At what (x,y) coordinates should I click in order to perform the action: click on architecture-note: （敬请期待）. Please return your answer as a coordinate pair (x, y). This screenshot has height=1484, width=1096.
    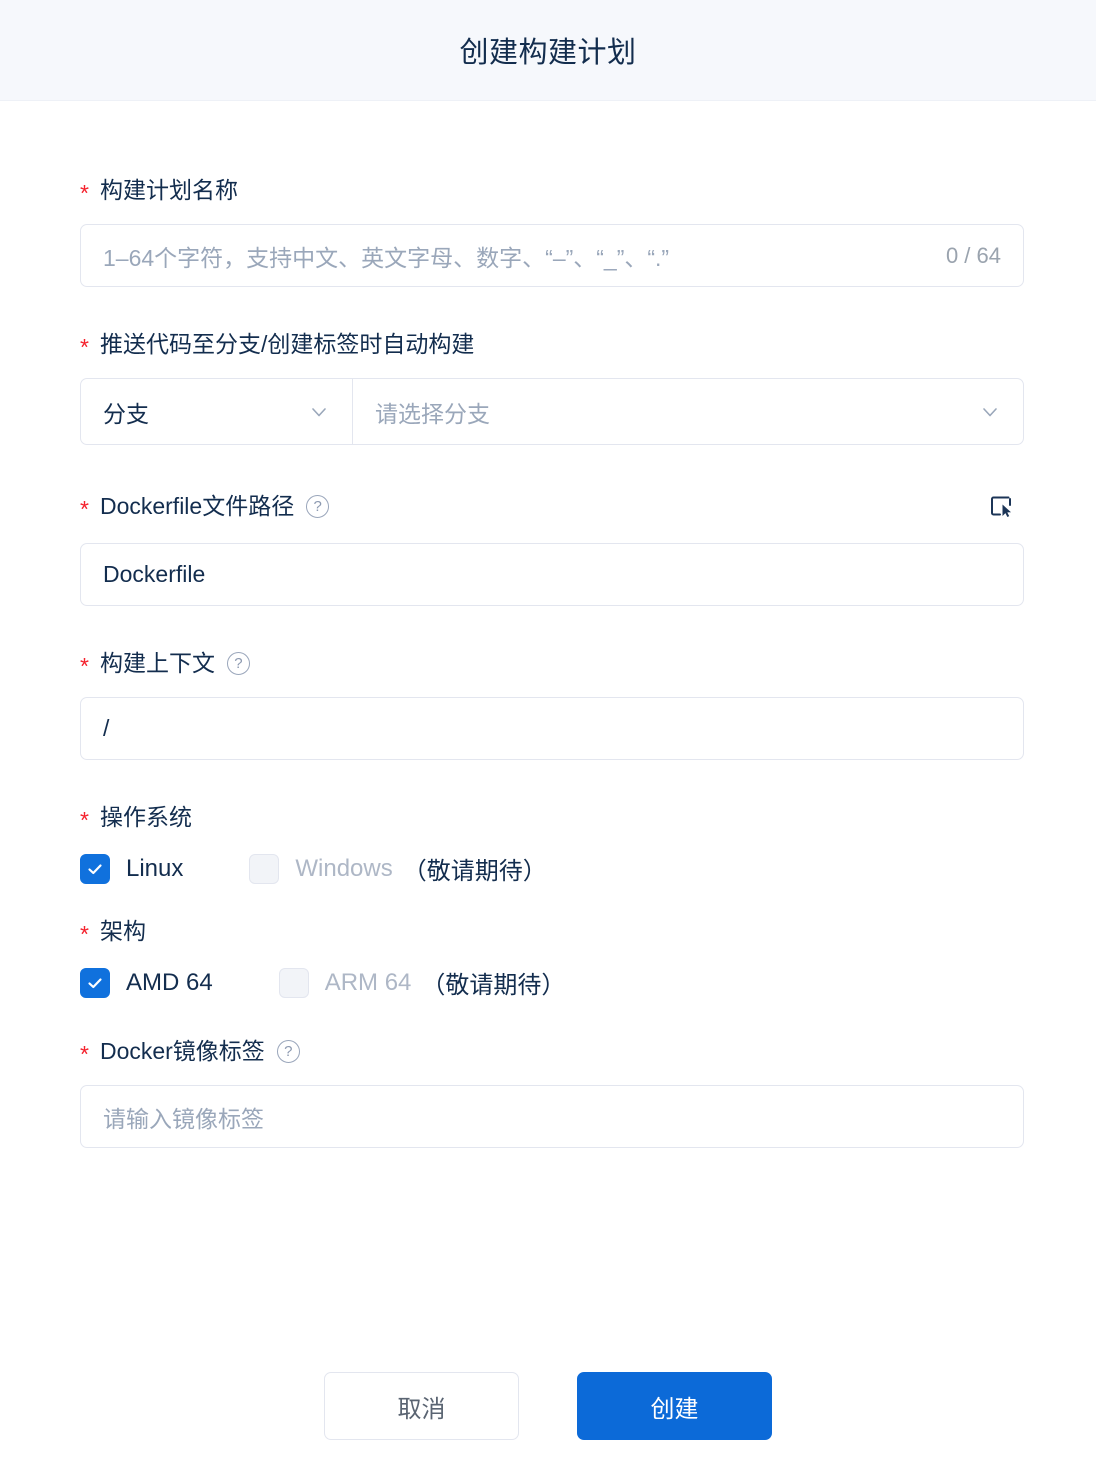
    Looking at the image, I should click on (493, 985).